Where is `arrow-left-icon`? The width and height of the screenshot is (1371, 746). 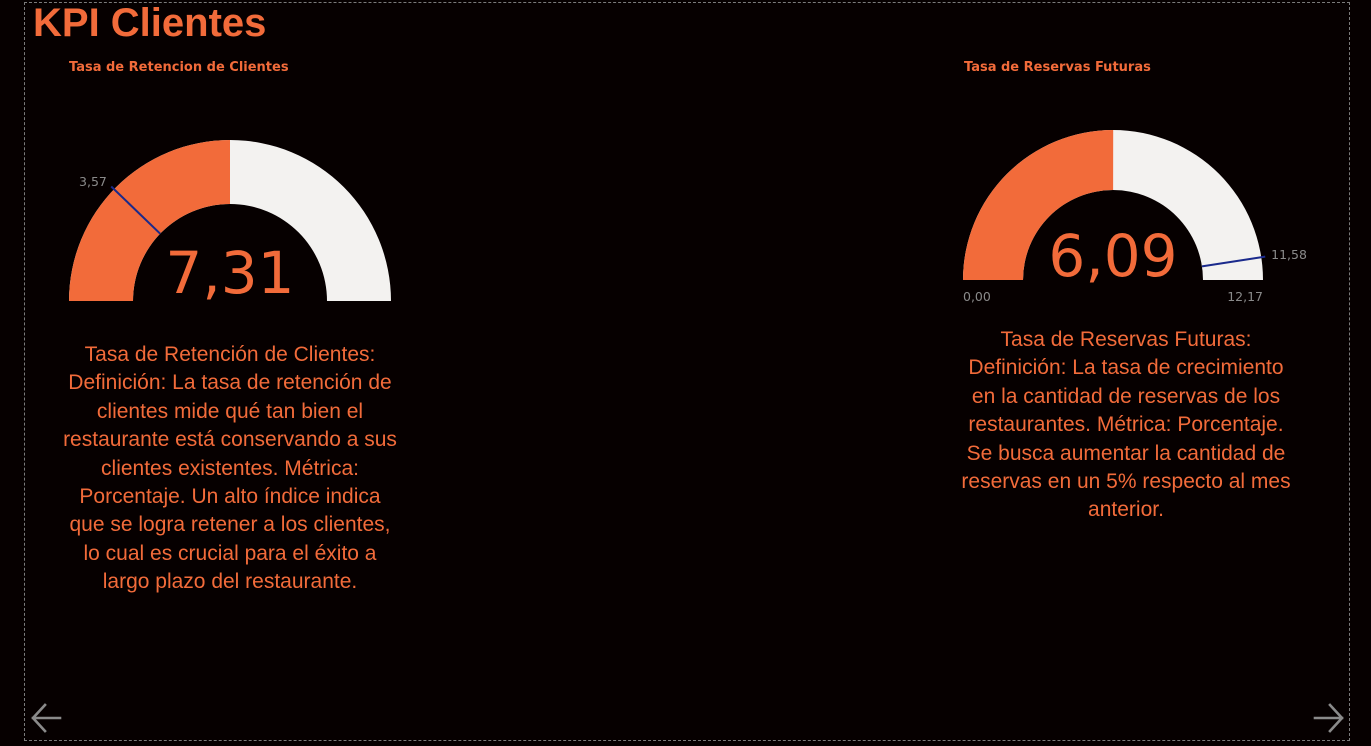
arrow-left-icon is located at coordinates (46, 718).